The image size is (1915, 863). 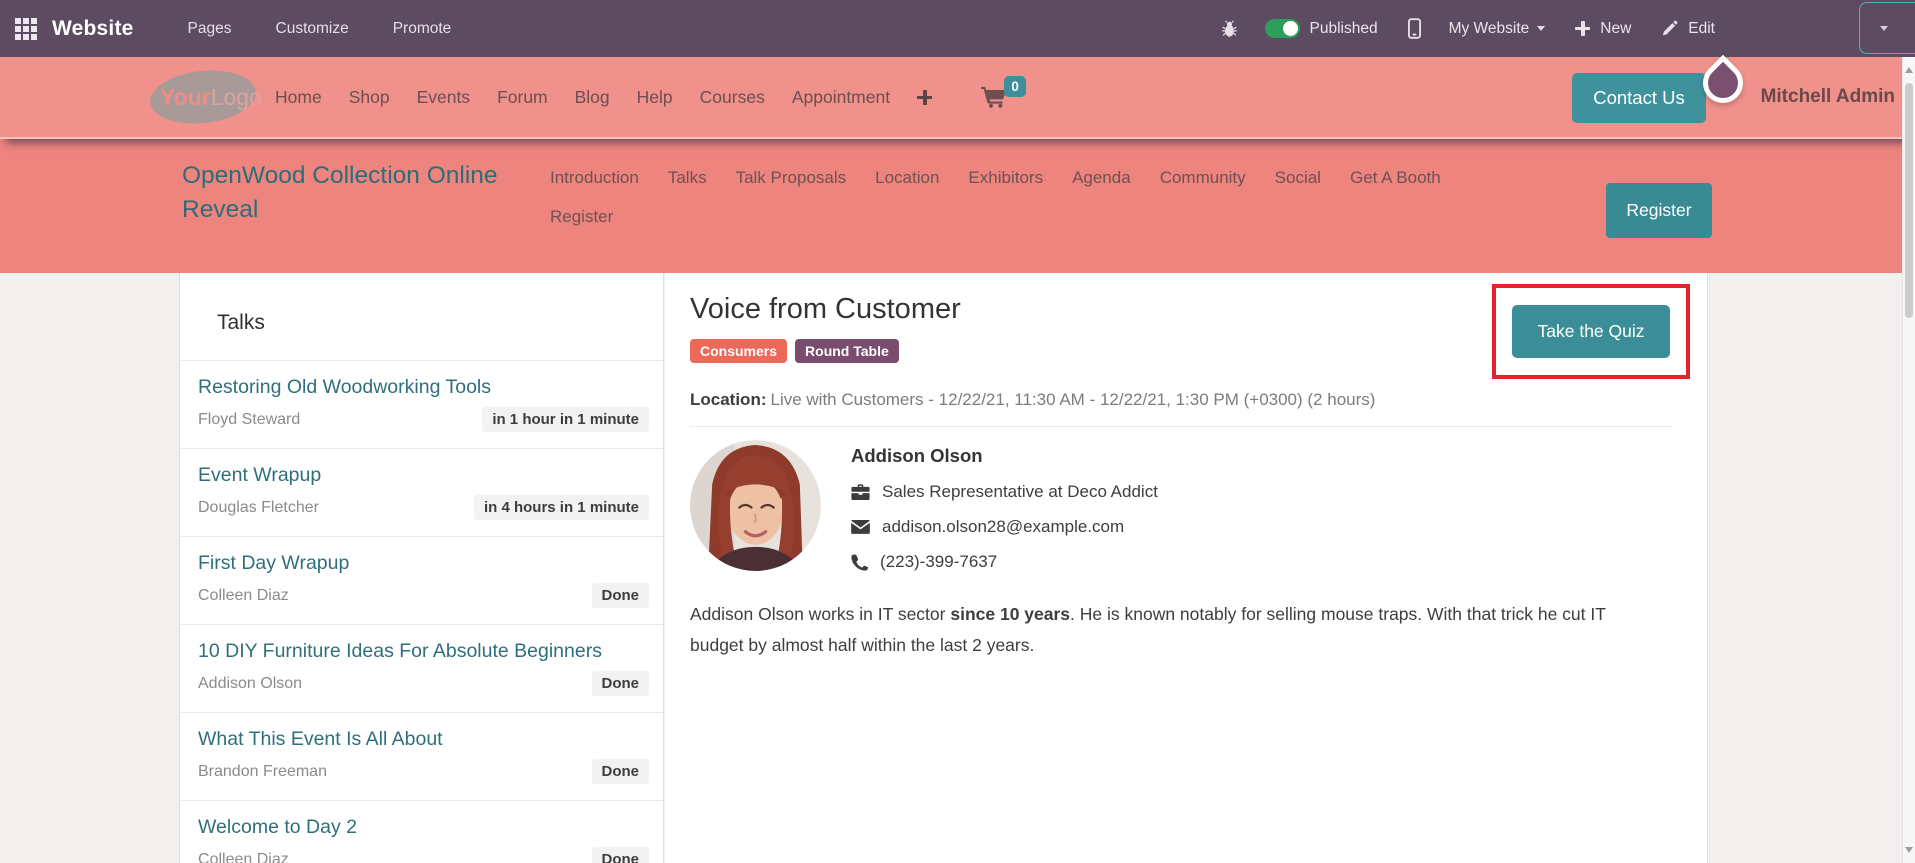 I want to click on cart-icon, so click(x=993, y=97).